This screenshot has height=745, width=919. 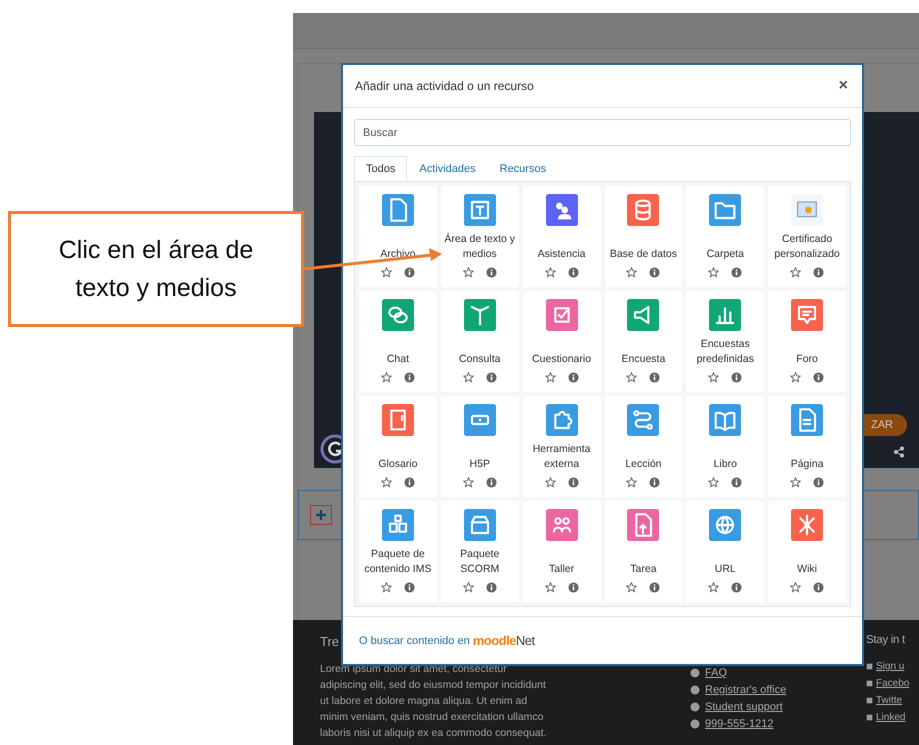 I want to click on activity-label: Encuestas predefinidas, so click(x=725, y=352).